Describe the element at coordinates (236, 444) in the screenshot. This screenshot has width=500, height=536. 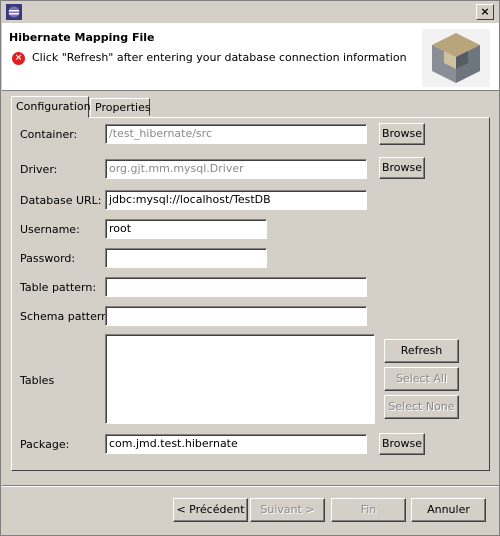
I see `package-field: com.jmd.test.hibernate` at that location.